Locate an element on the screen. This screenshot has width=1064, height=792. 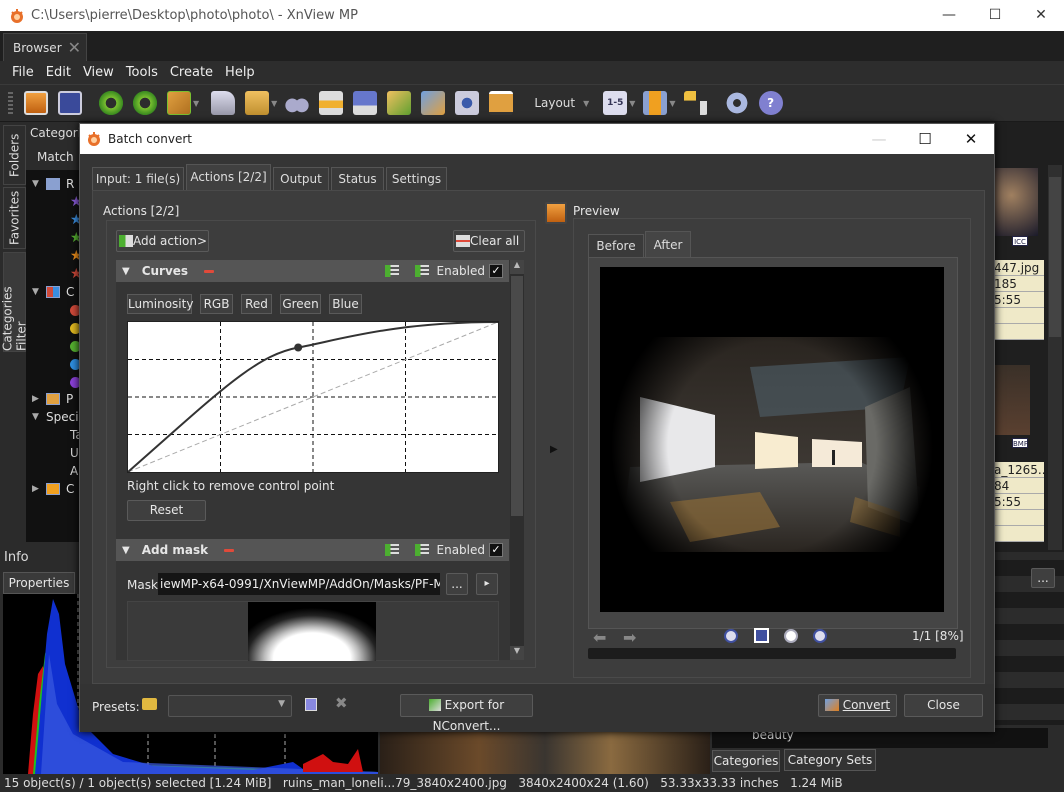
previous-image-icon: ⬅ is located at coordinates (599, 637).